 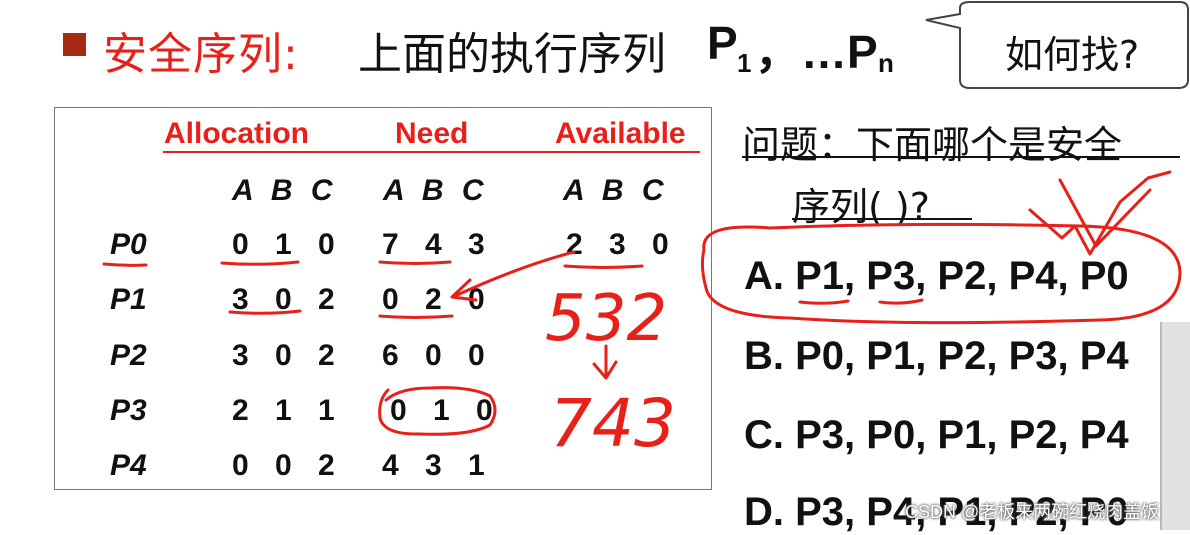 What do you see at coordinates (415, 262) in the screenshot?
I see `underline-p0-need` at bounding box center [415, 262].